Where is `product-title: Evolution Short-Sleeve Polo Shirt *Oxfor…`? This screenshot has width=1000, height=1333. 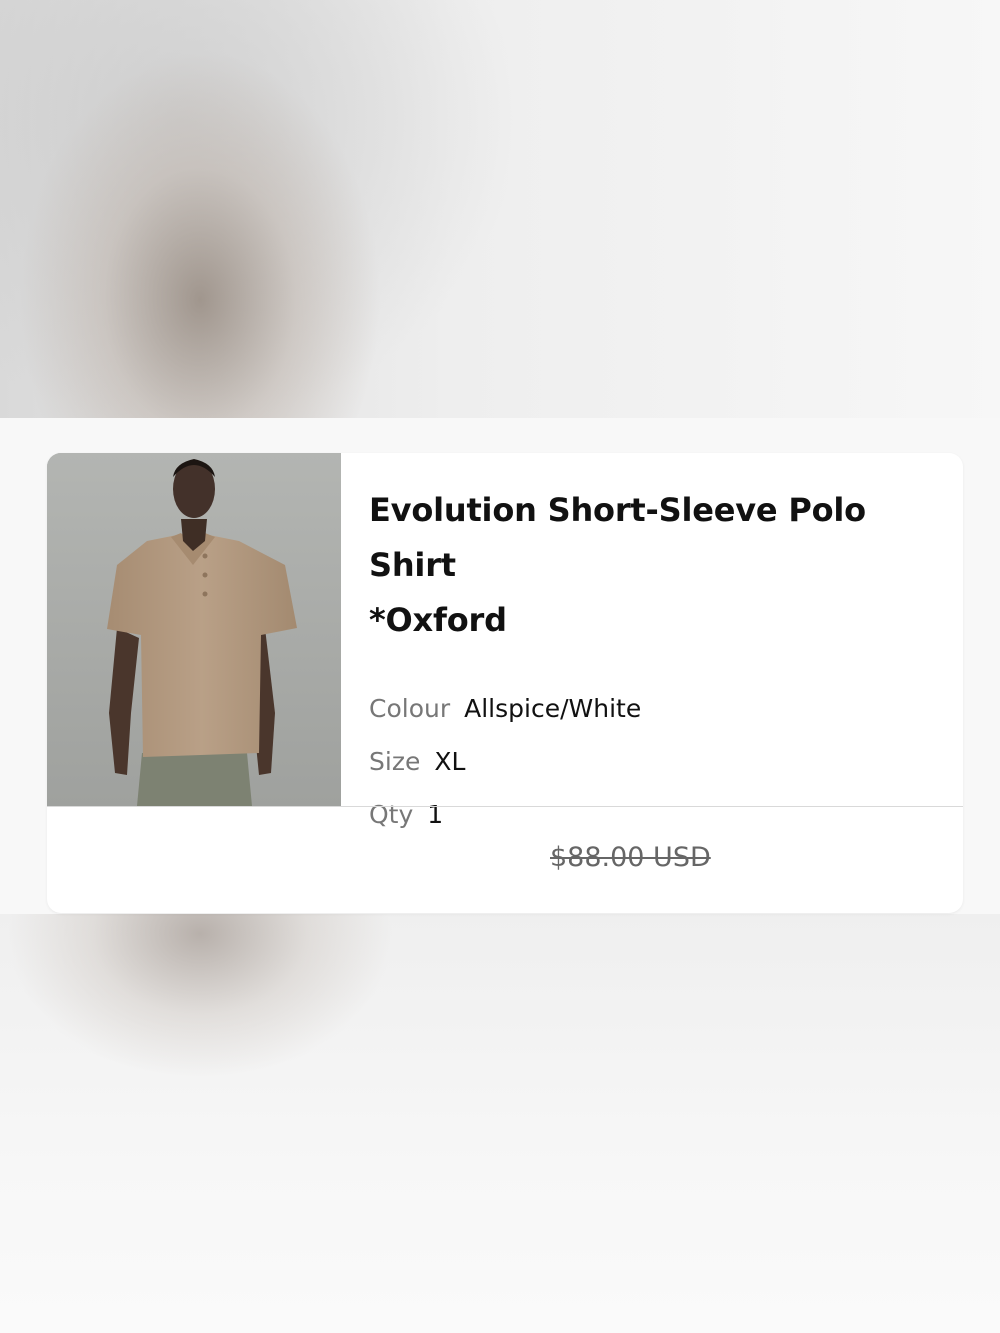 product-title: Evolution Short-Sleeve Polo Shirt *Oxfor… is located at coordinates (654, 565).